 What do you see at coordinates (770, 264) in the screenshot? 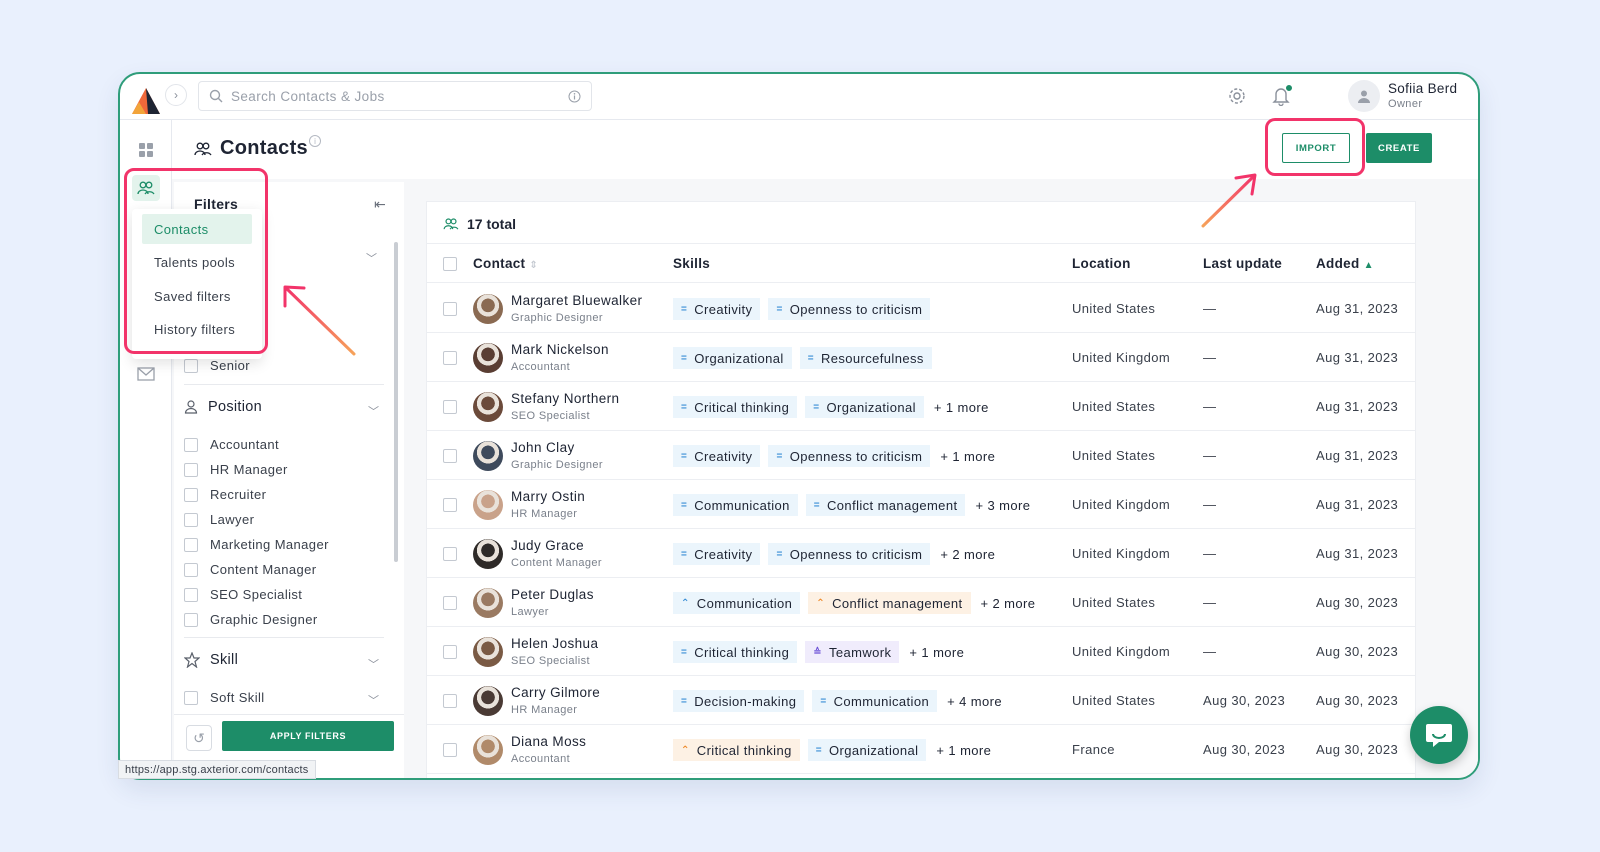
I see `annotation-arrows` at bounding box center [770, 264].